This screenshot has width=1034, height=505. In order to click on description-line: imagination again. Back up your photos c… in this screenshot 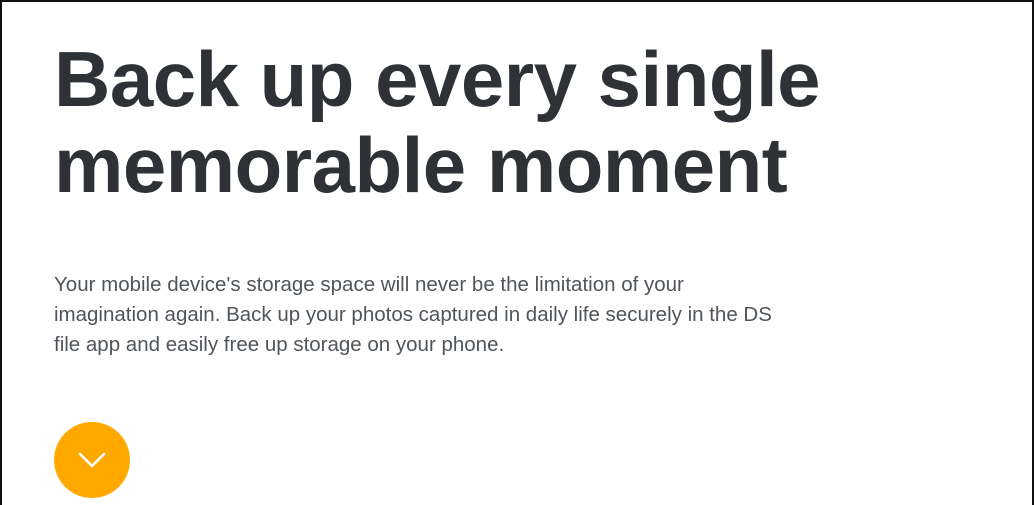, I will do `click(413, 314)`.